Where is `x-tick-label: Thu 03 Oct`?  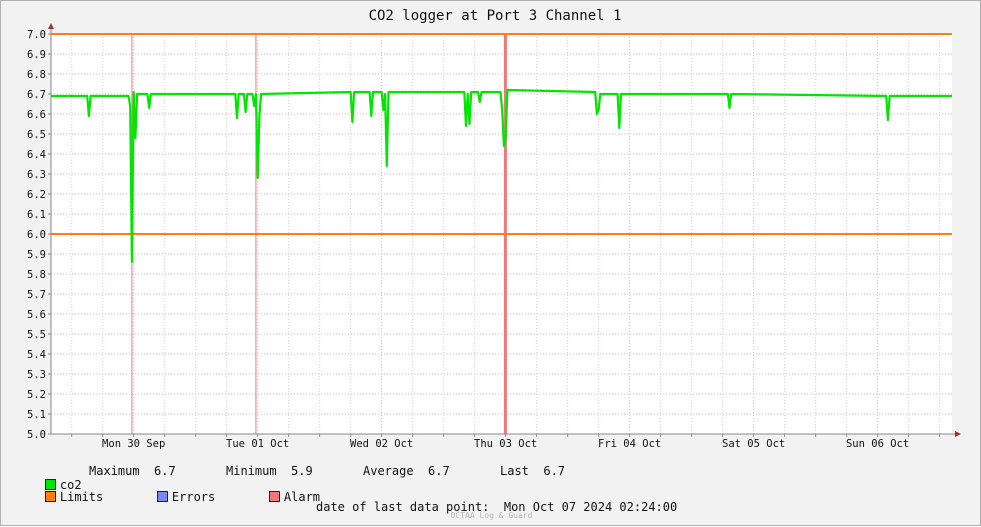 x-tick-label: Thu 03 Oct is located at coordinates (505, 444).